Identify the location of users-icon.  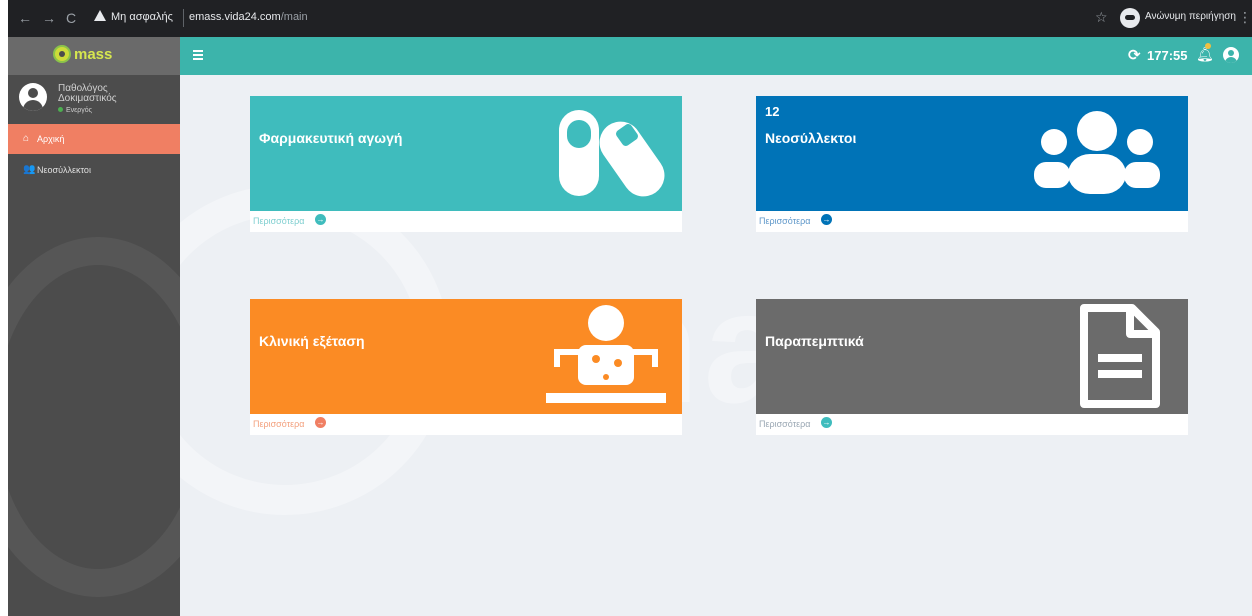
(1097, 152).